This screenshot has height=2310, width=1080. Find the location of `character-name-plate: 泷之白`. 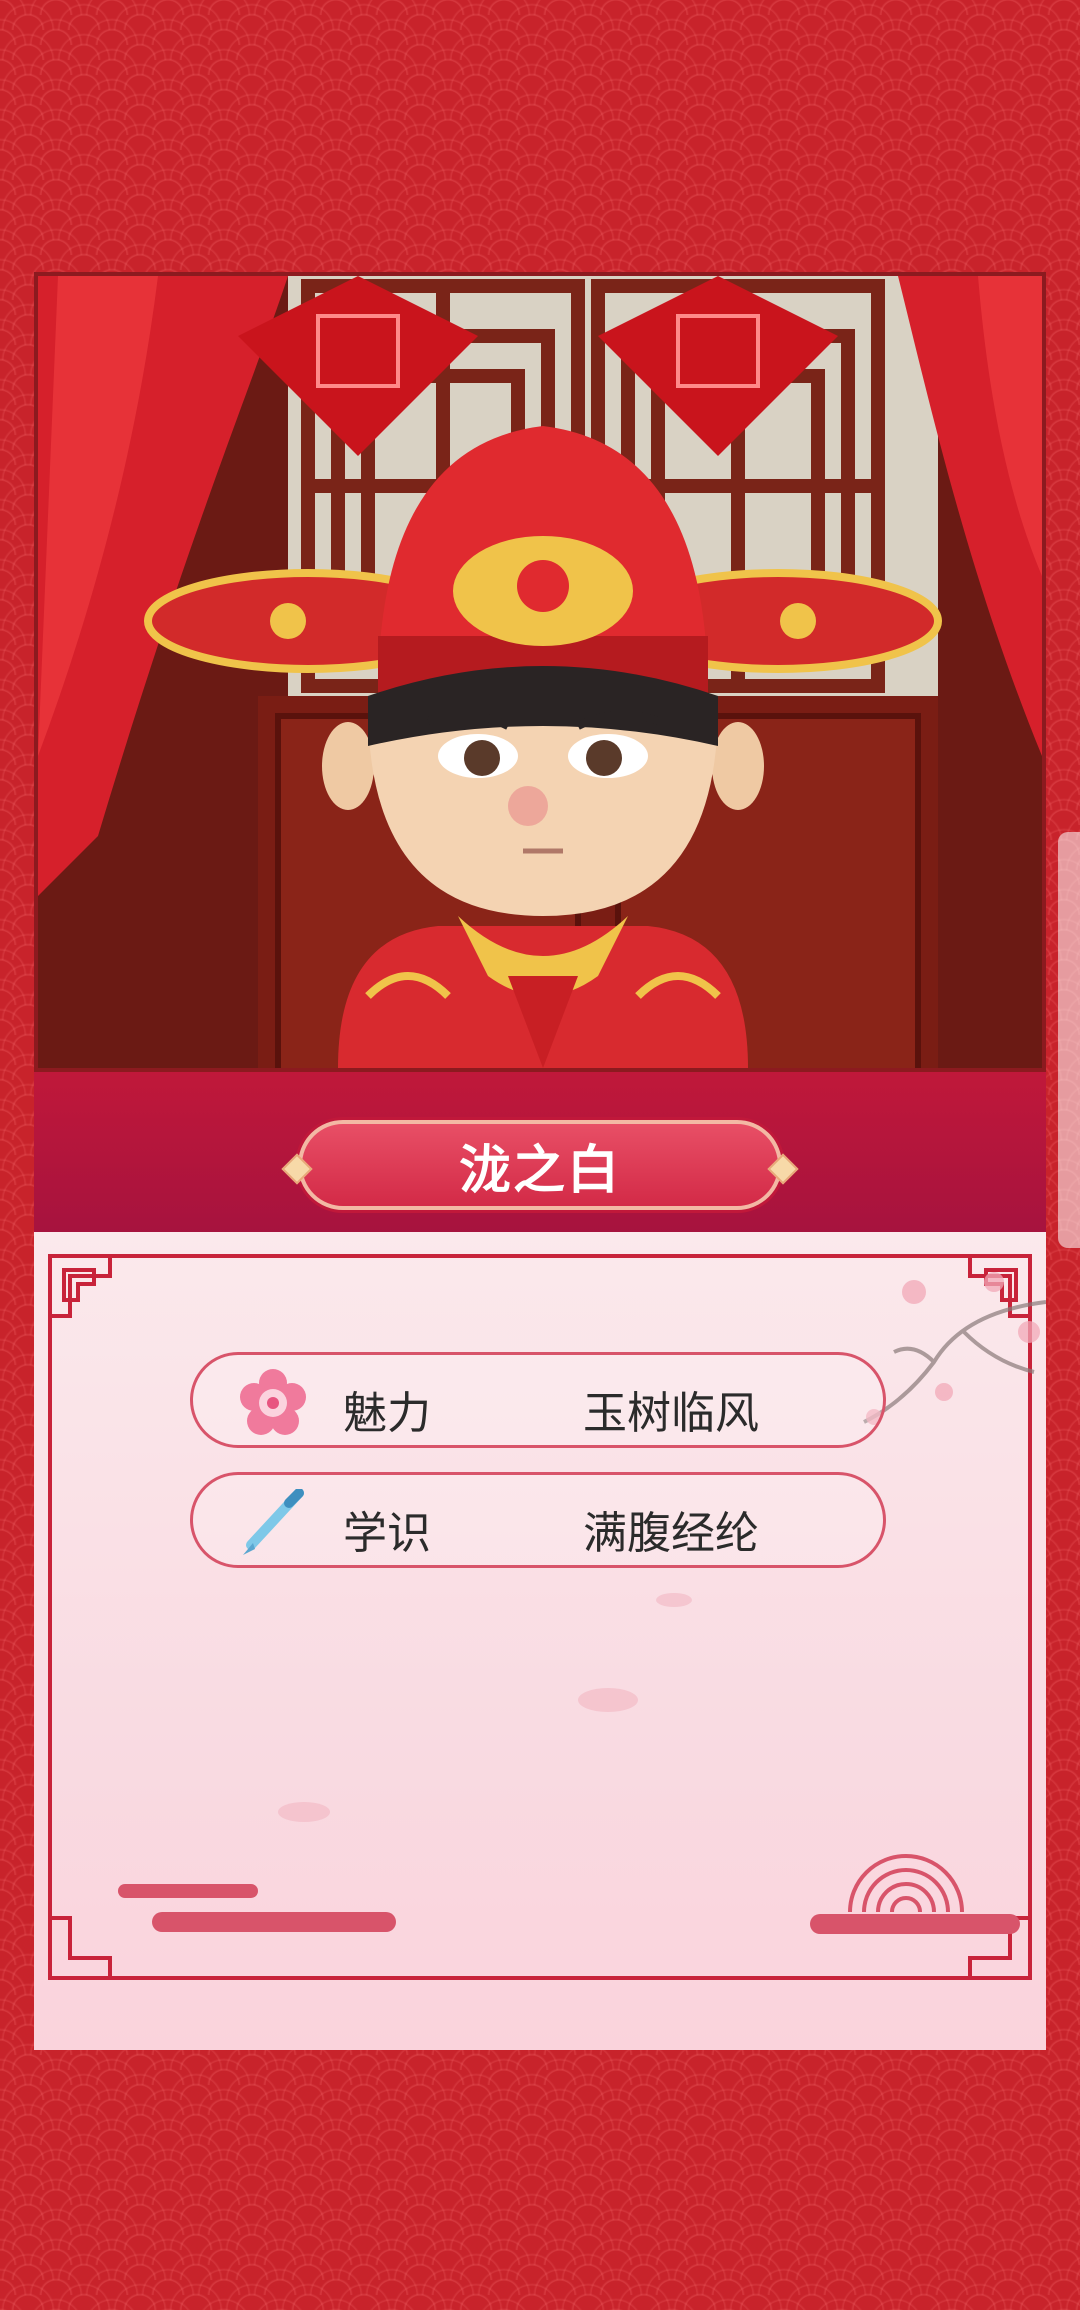

character-name-plate: 泷之白 is located at coordinates (540, 1165).